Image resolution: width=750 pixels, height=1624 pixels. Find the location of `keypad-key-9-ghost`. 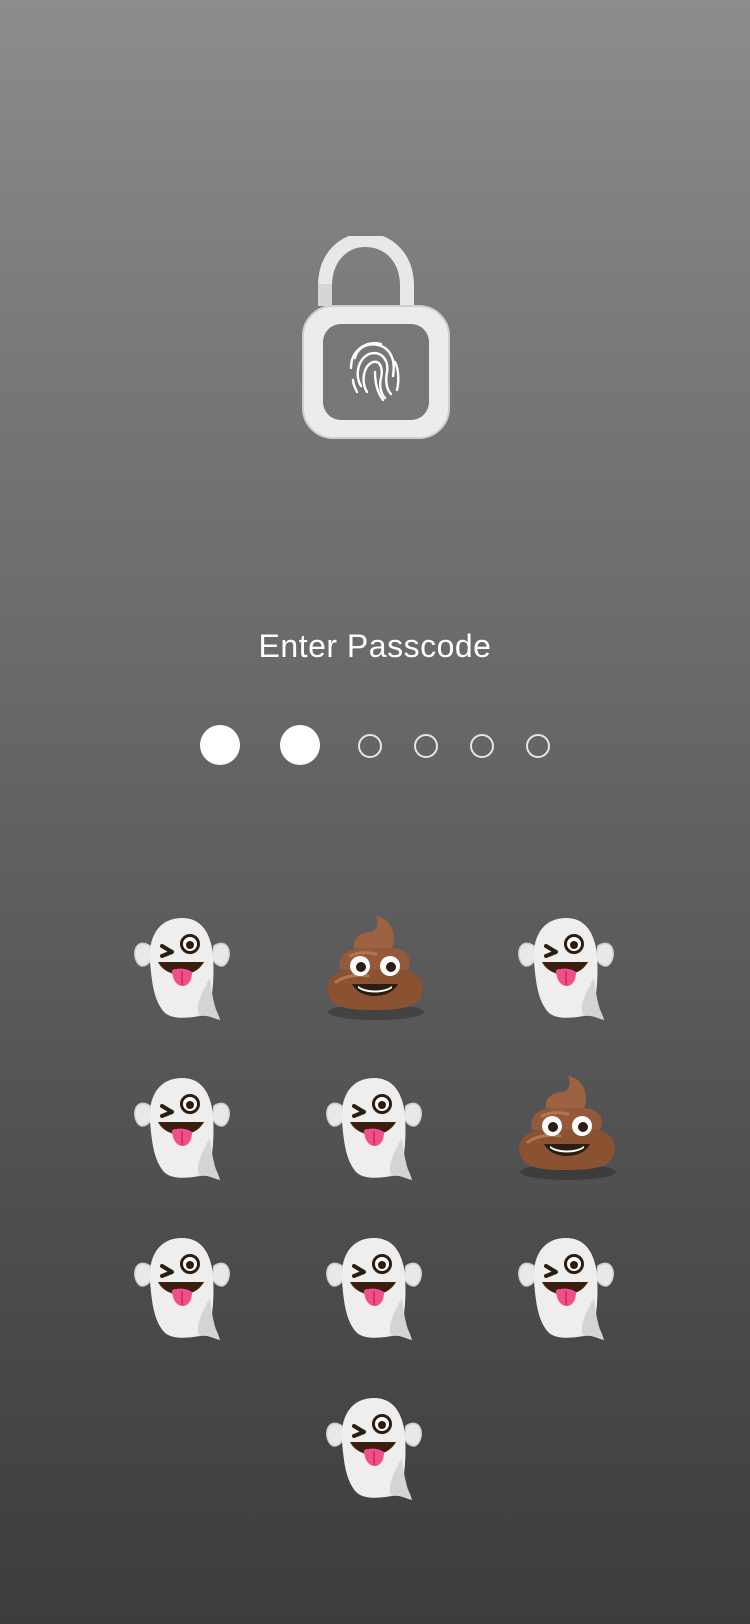

keypad-key-9-ghost is located at coordinates (566, 1288).